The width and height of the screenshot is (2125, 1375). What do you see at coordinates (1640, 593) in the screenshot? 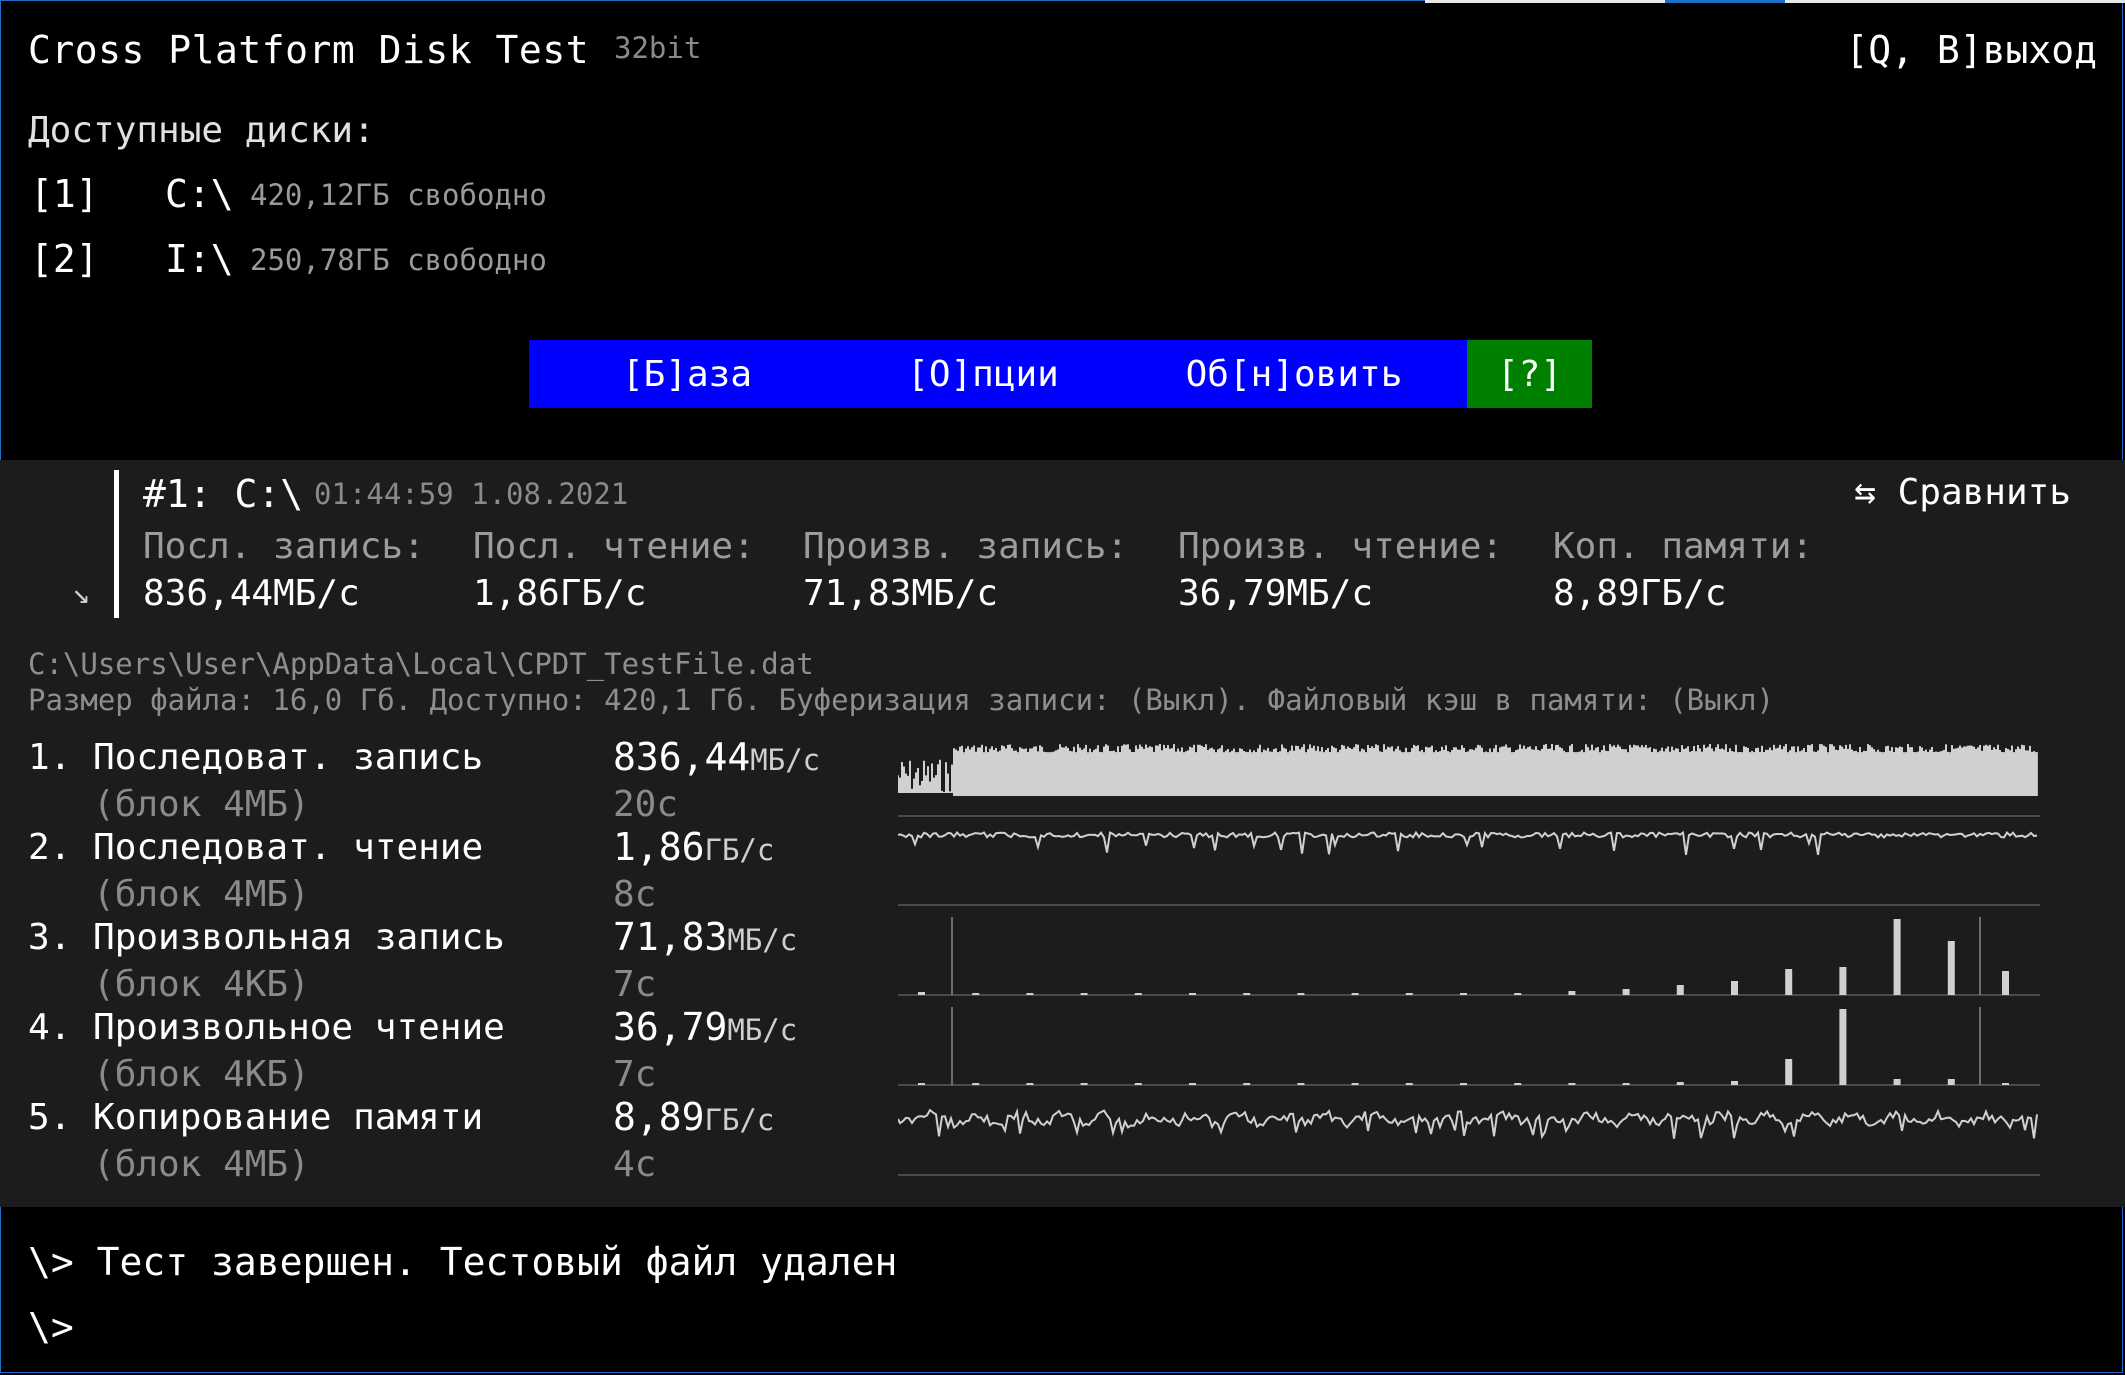
I see `summary-value-mem-copy: 8,89ГБ/с` at bounding box center [1640, 593].